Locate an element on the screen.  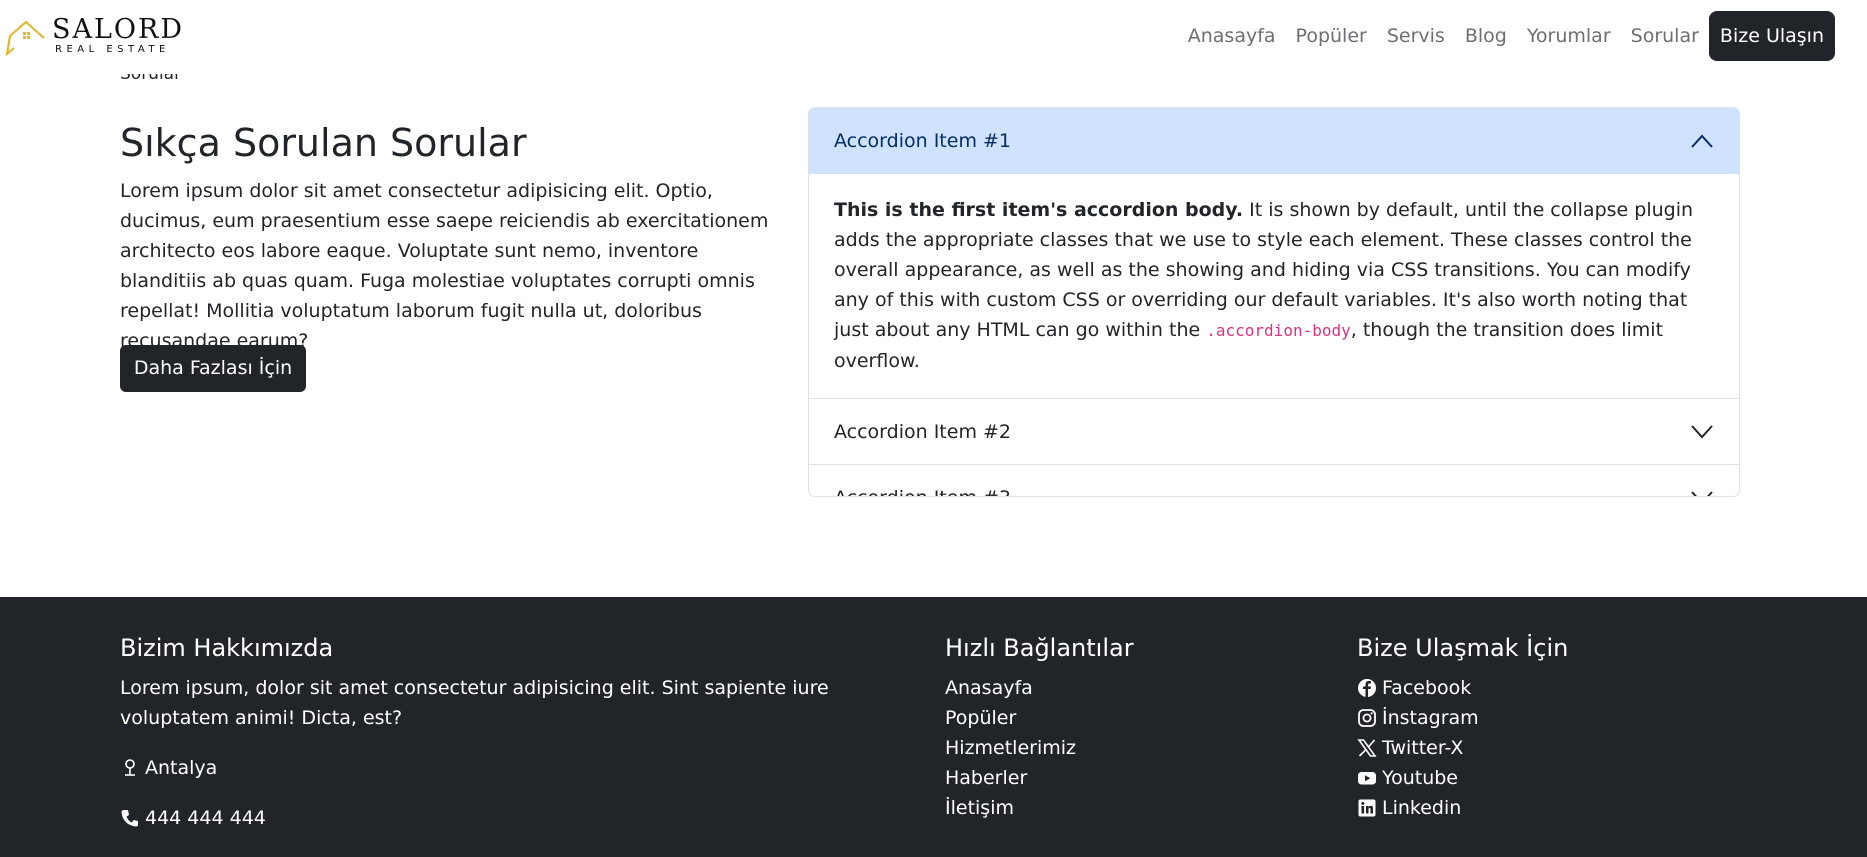
footer-link-populer: Popüler is located at coordinates (1039, 718).